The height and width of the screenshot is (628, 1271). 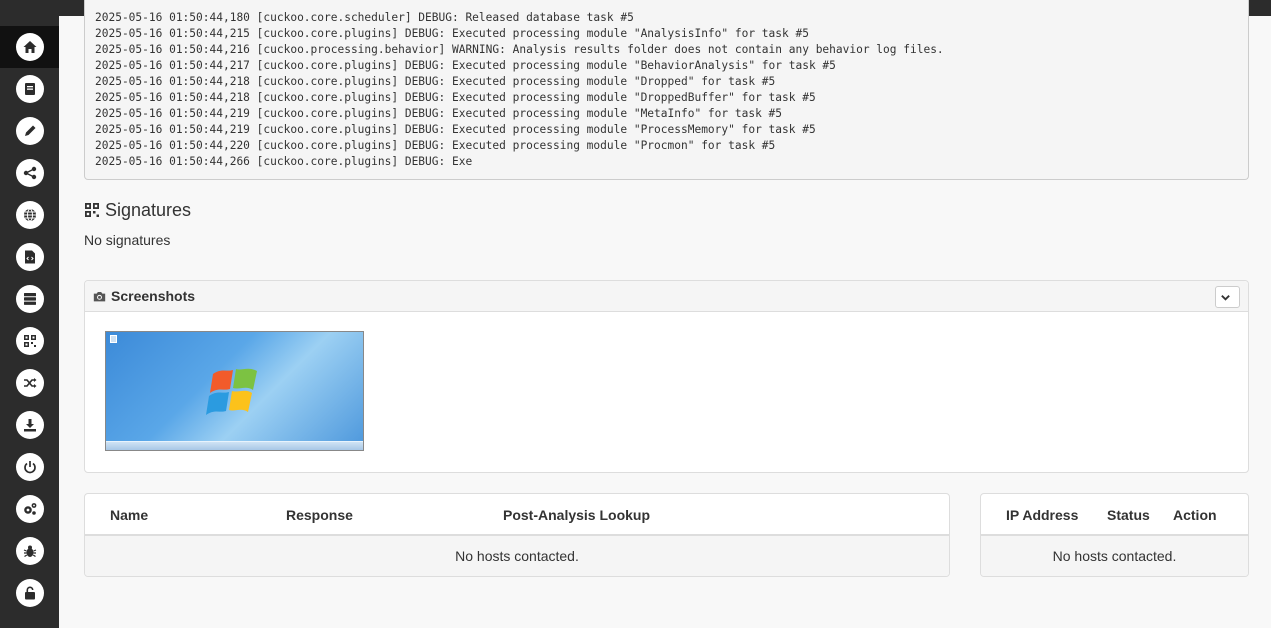 I want to click on sidebar-item-random, so click(x=29, y=383).